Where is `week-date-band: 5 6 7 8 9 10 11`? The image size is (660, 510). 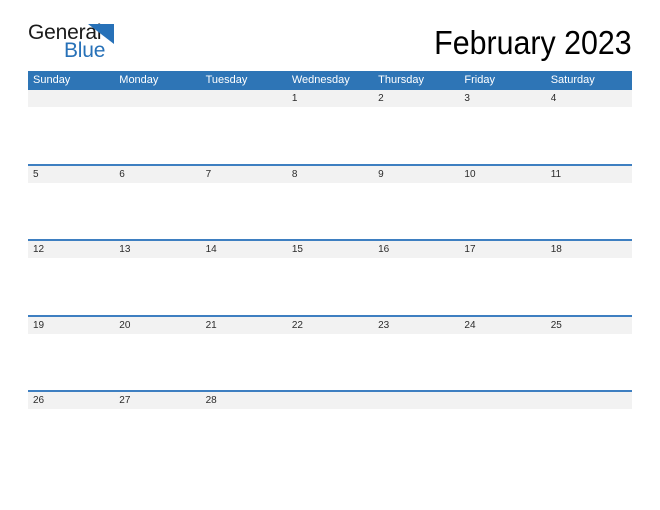 week-date-band: 5 6 7 8 9 10 11 is located at coordinates (330, 174).